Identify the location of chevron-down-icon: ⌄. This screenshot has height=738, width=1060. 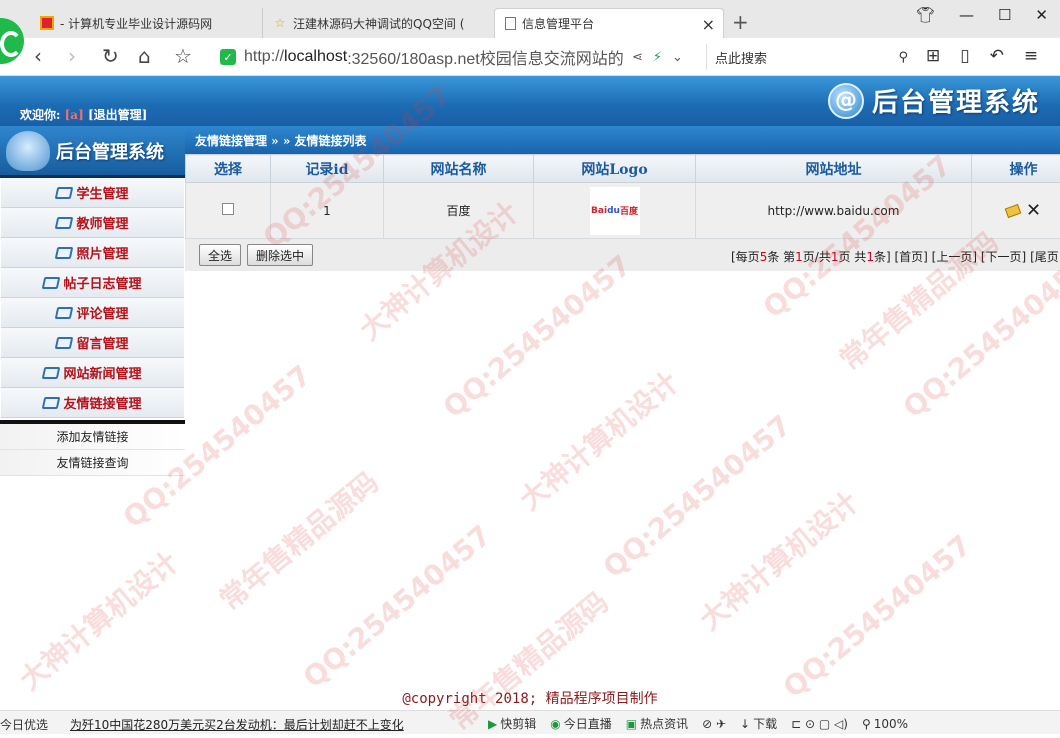
(677, 57).